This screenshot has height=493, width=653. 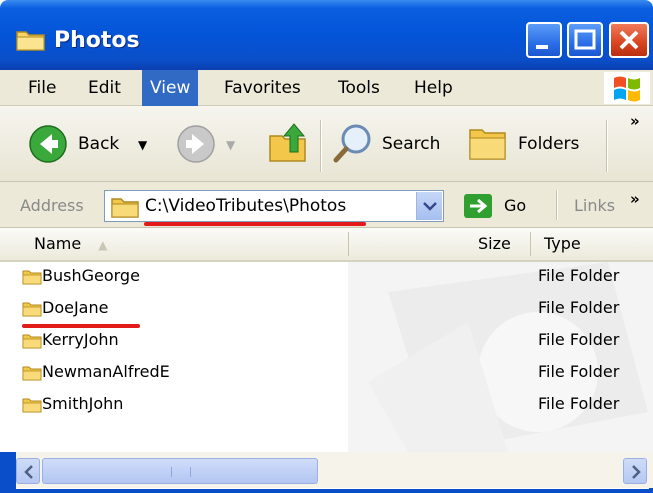 What do you see at coordinates (326, 35) in the screenshot?
I see `title-bar: Photos` at bounding box center [326, 35].